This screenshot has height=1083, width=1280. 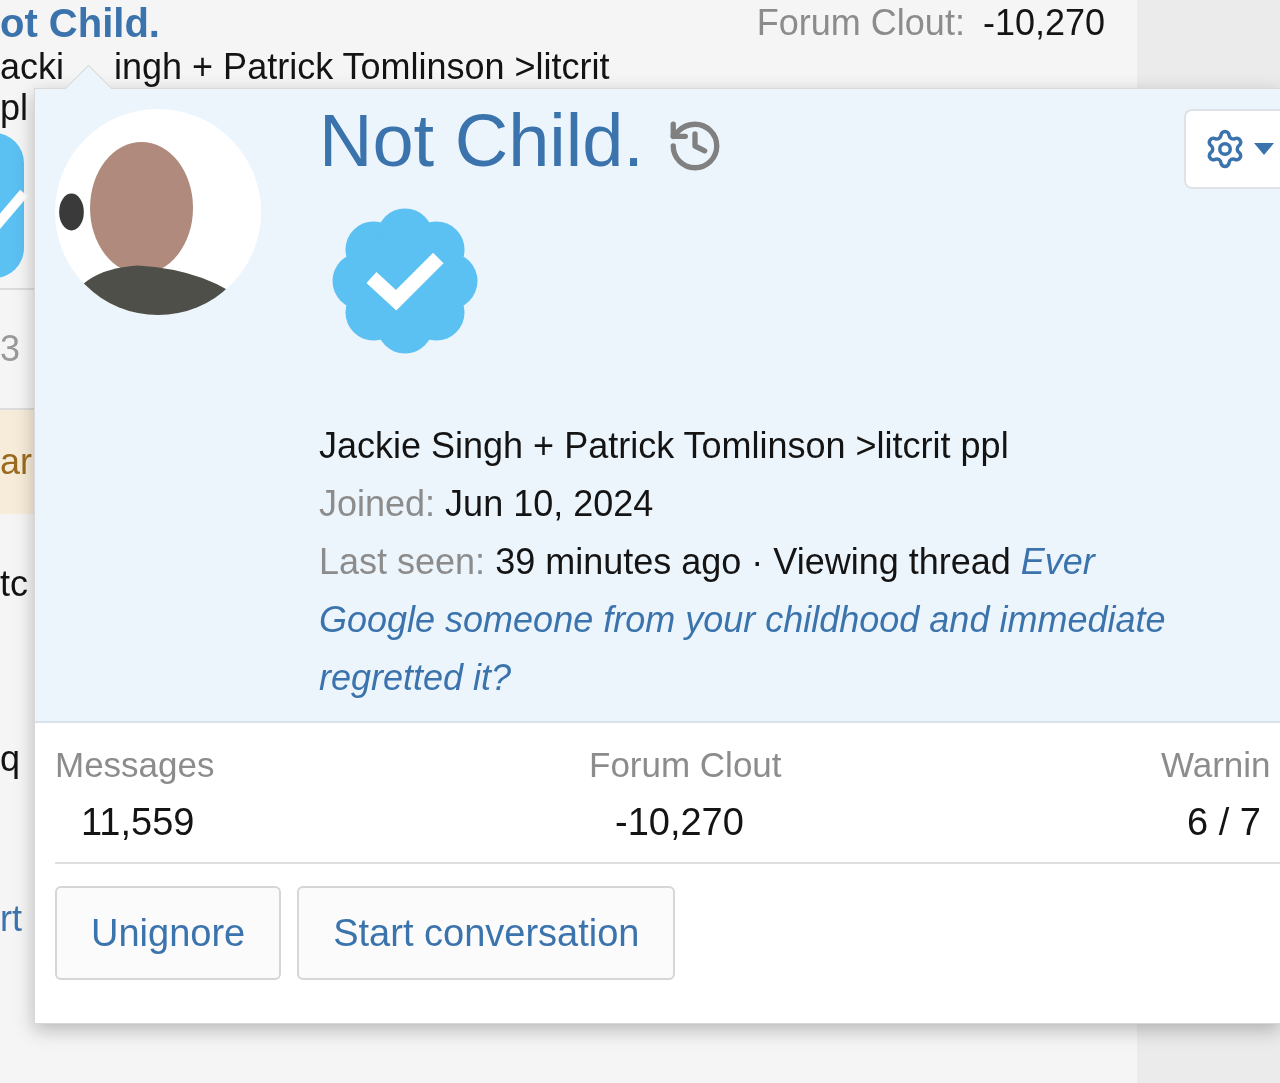 I want to click on username: Not Child., so click(x=481, y=140).